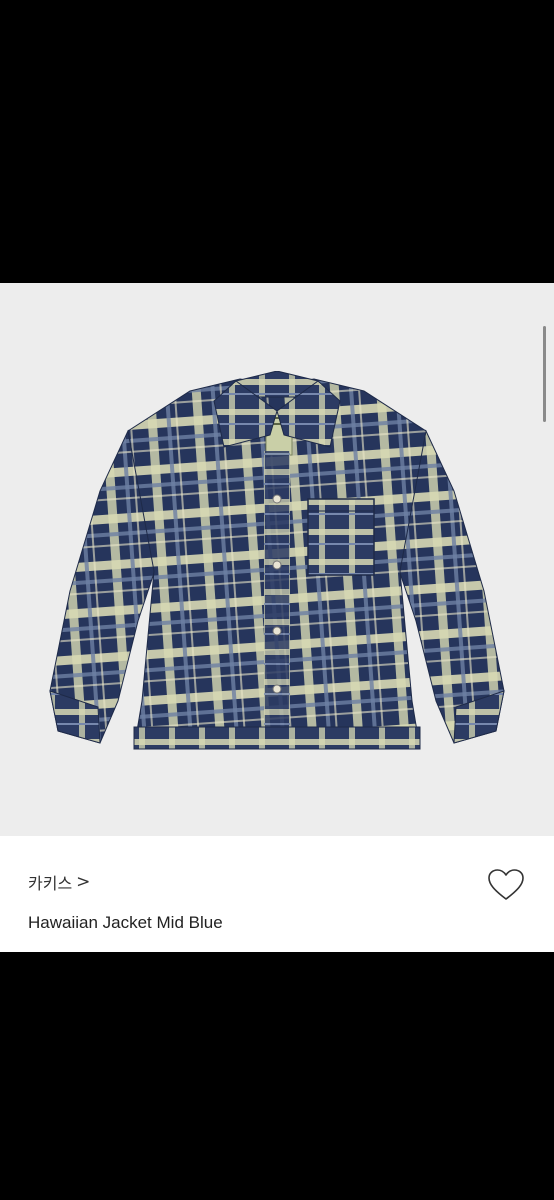  I want to click on chevron-right-icon: >, so click(83, 882).